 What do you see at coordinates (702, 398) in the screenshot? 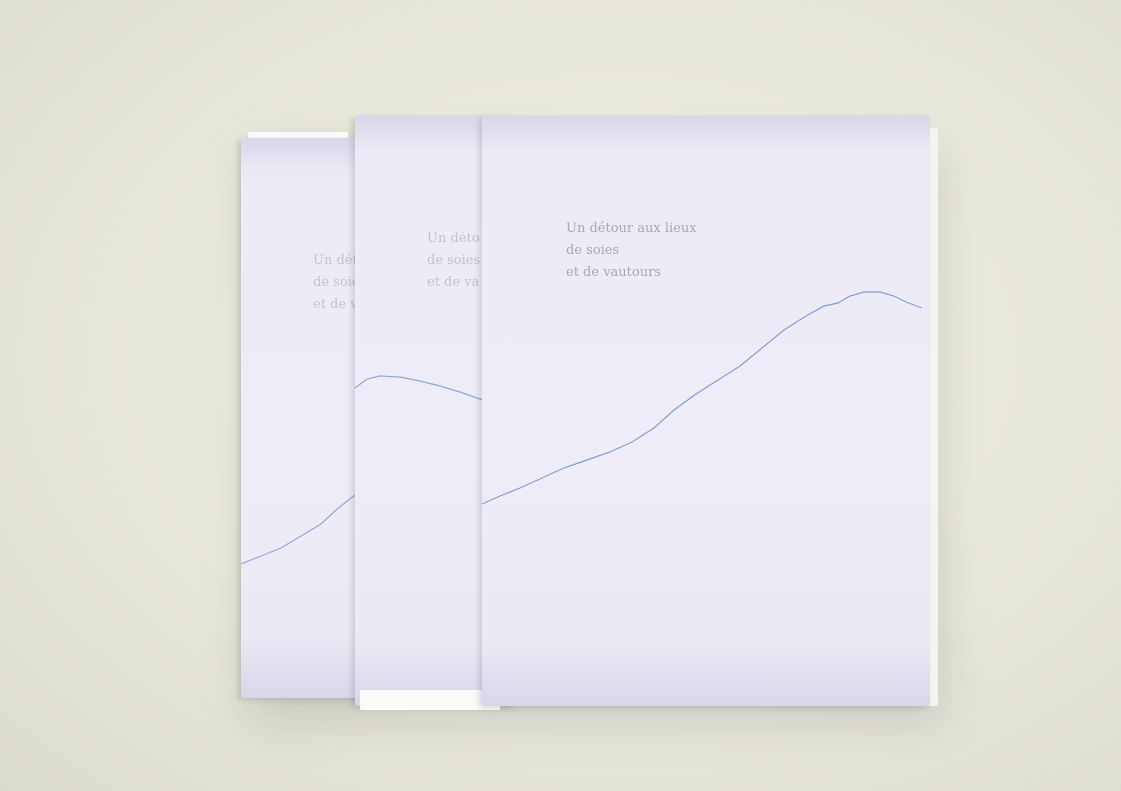
I see `book-front-mountain-line` at bounding box center [702, 398].